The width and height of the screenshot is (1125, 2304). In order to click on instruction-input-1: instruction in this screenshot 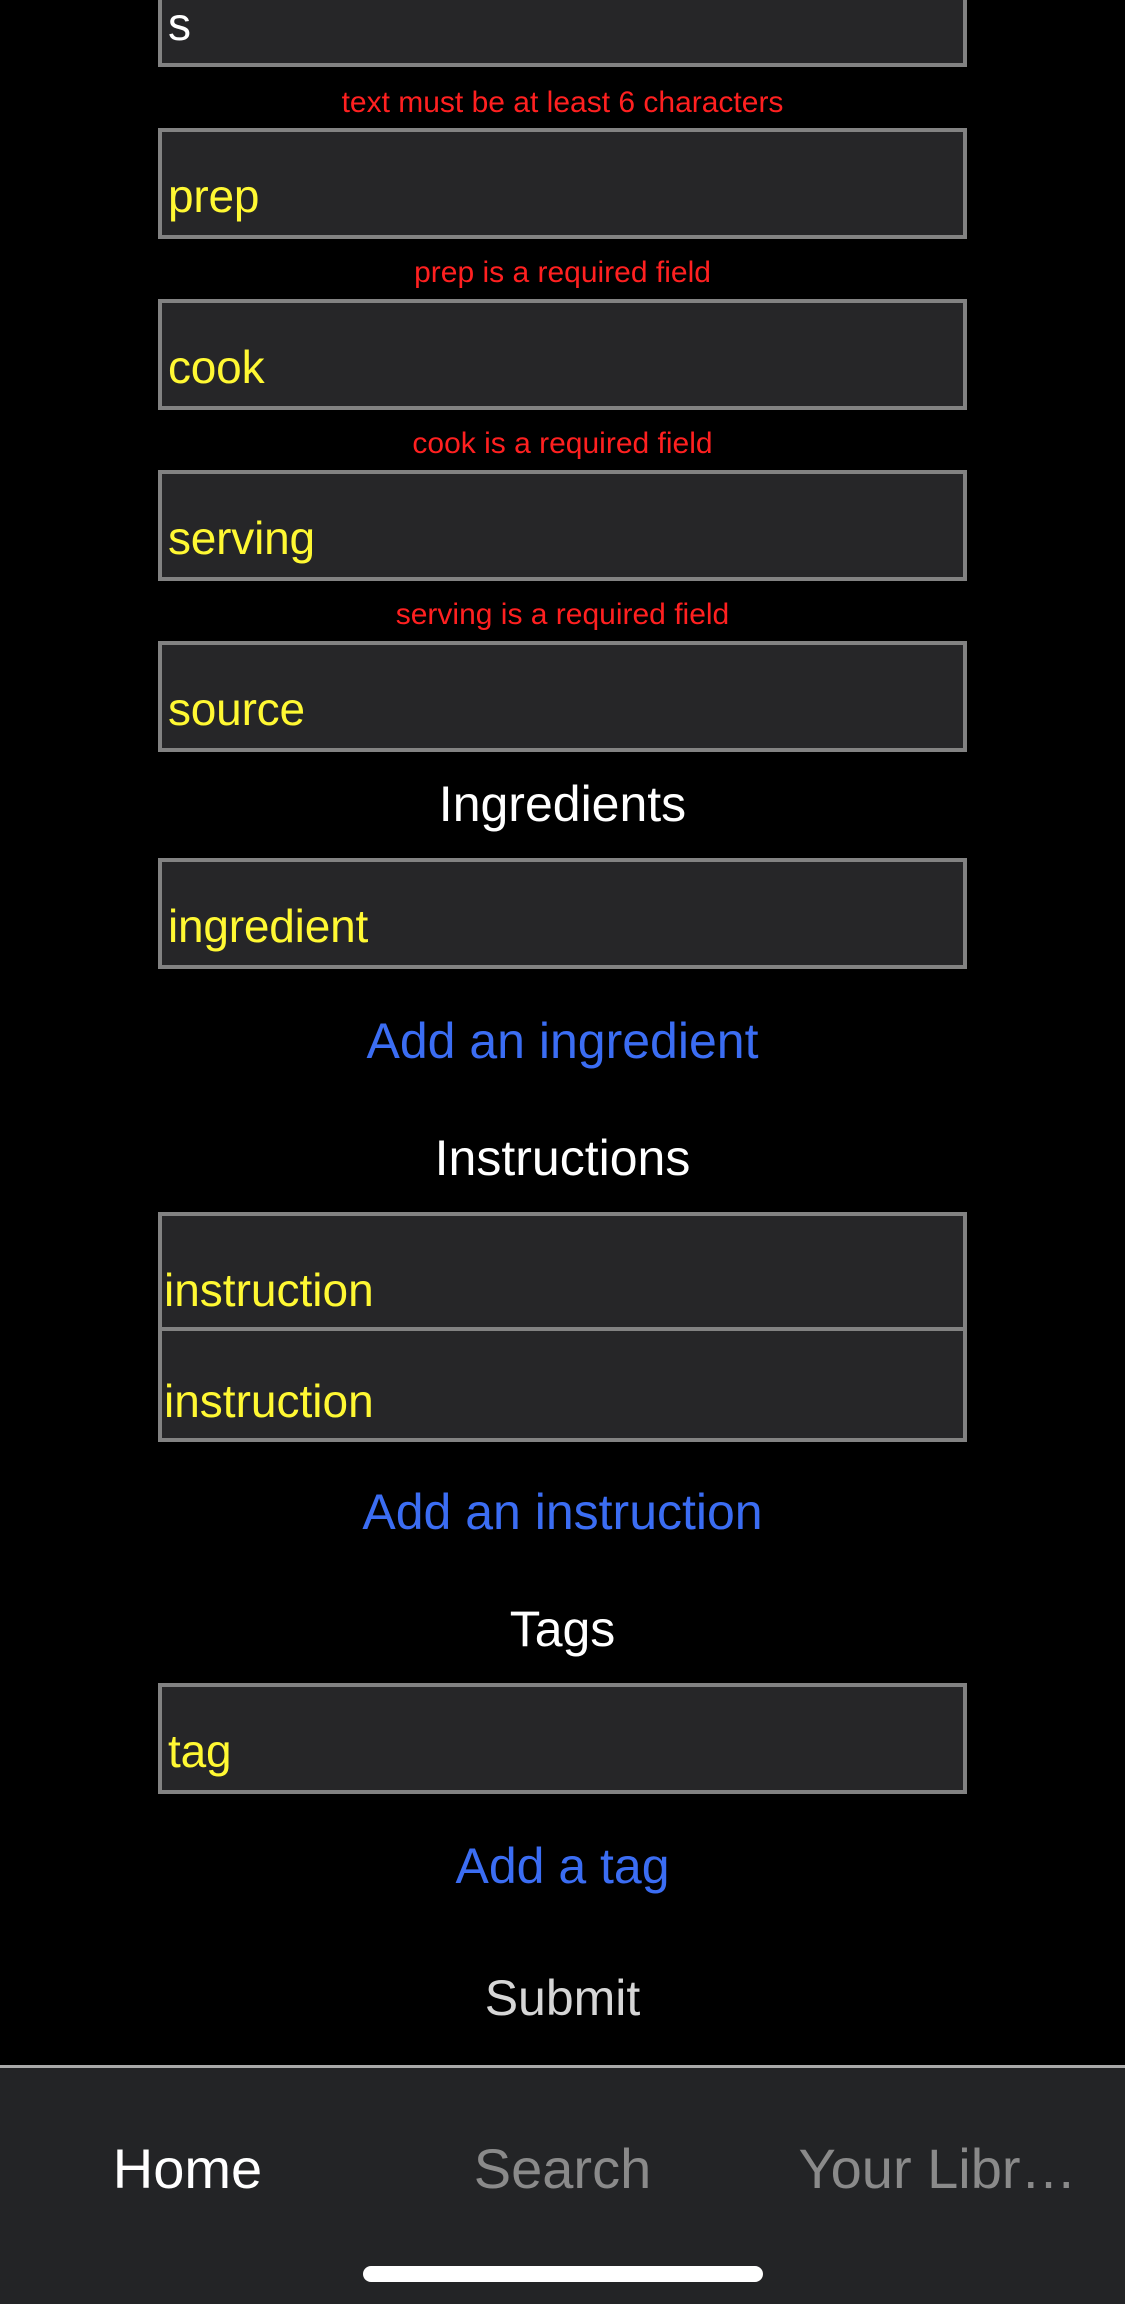, I will do `click(562, 1382)`.